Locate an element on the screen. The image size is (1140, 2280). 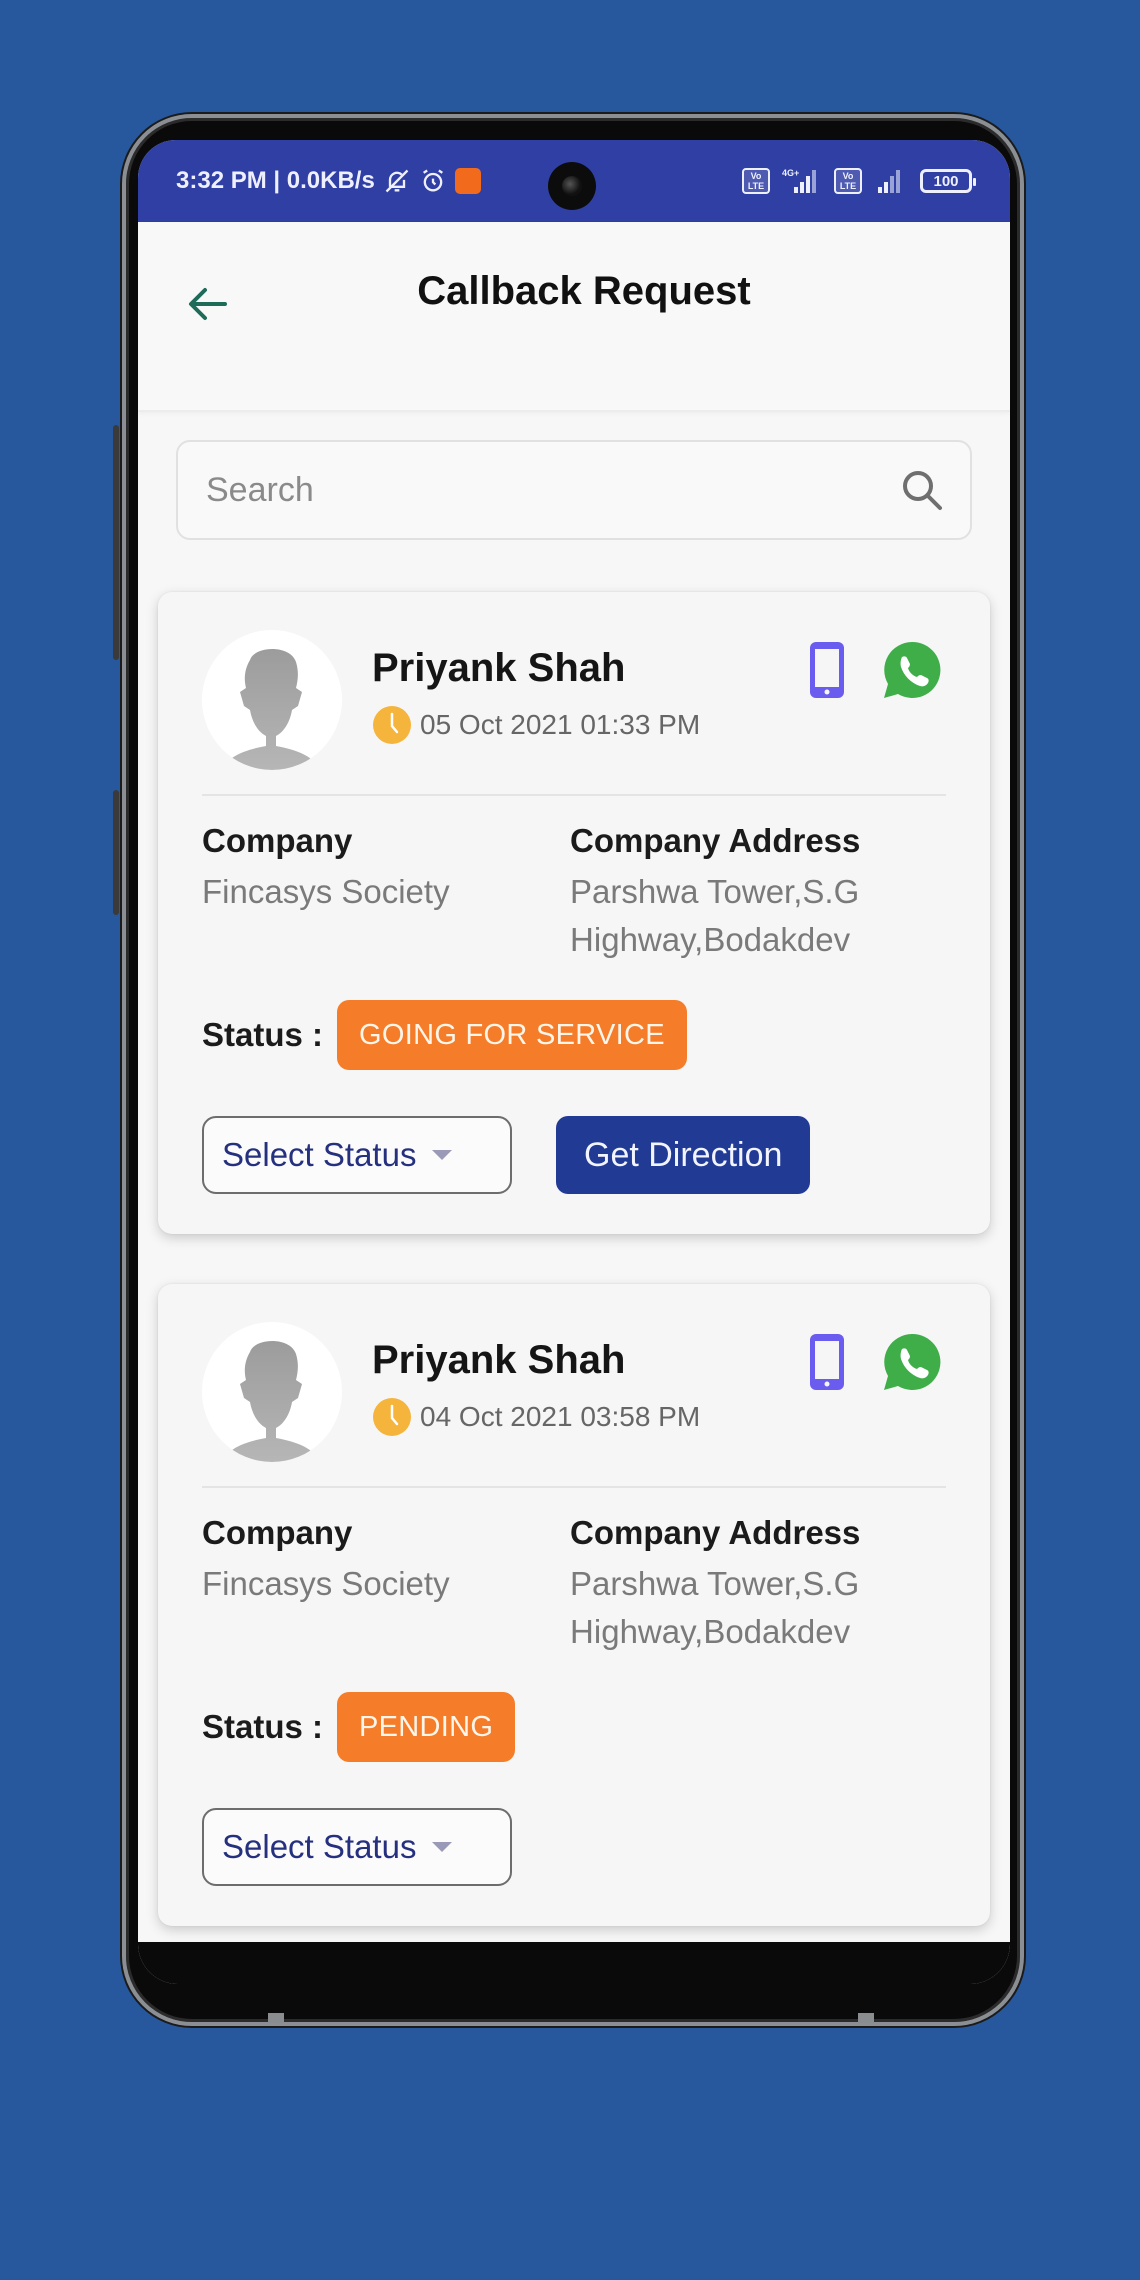
request-datetime: 05 Oct 2021 01:33 PM is located at coordinates (560, 724).